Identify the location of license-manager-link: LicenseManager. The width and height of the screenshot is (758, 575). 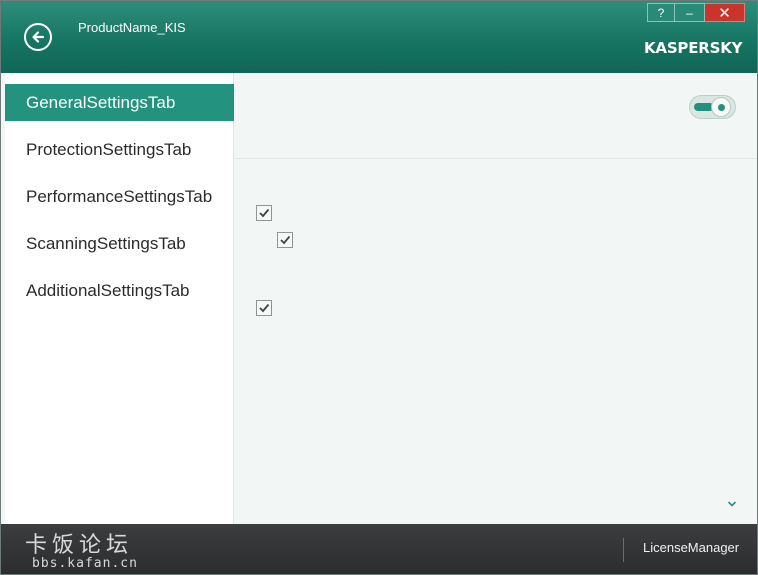
(691, 547).